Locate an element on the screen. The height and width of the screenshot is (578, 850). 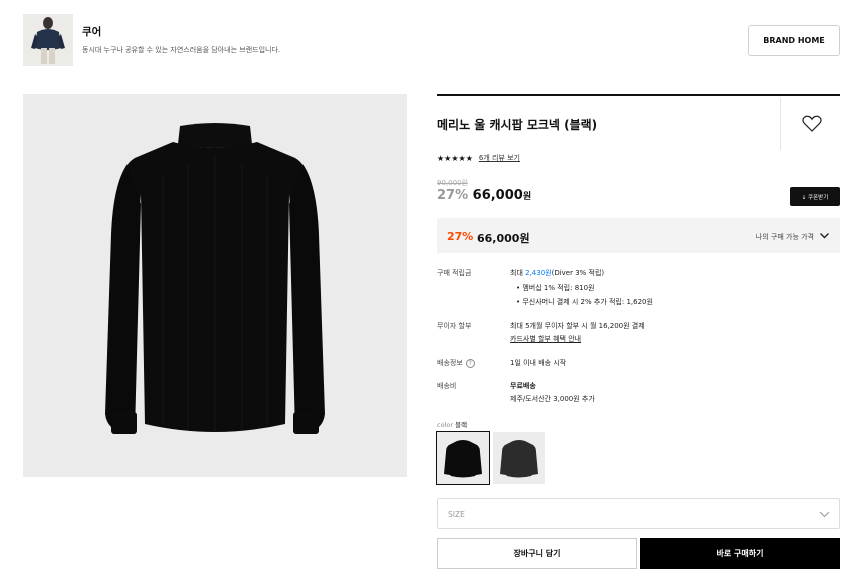
price-amount: 66,000 is located at coordinates (497, 195).